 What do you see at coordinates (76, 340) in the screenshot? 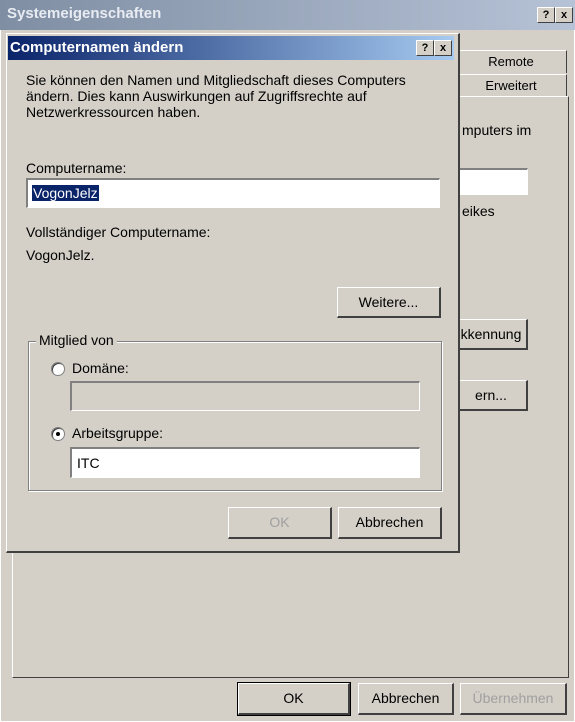
I see `member-of-label: Mitglied von` at bounding box center [76, 340].